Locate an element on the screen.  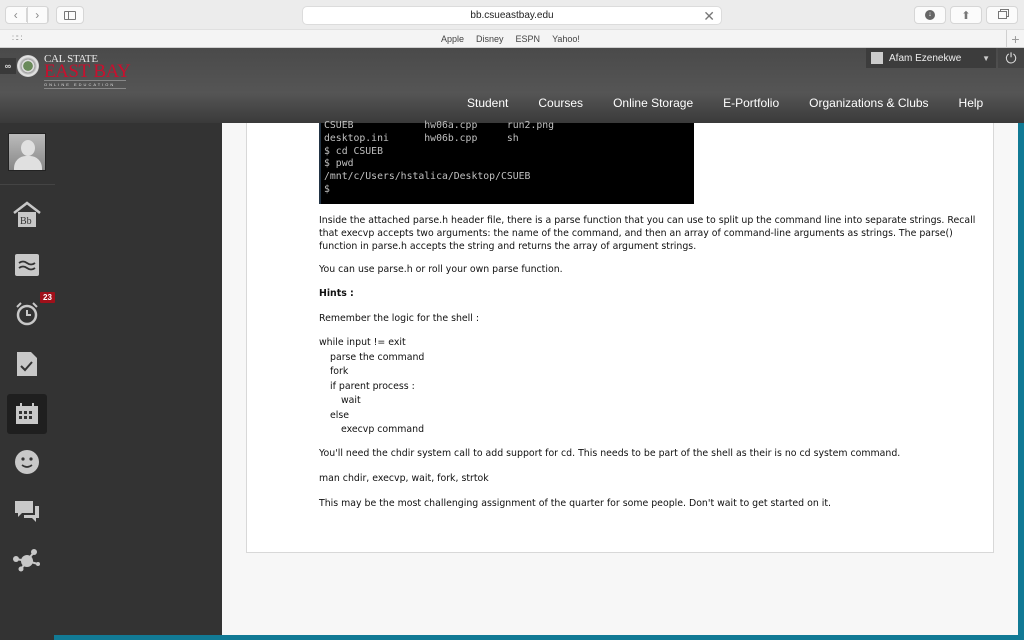
bottom-edge-strip is located at coordinates (539, 637).